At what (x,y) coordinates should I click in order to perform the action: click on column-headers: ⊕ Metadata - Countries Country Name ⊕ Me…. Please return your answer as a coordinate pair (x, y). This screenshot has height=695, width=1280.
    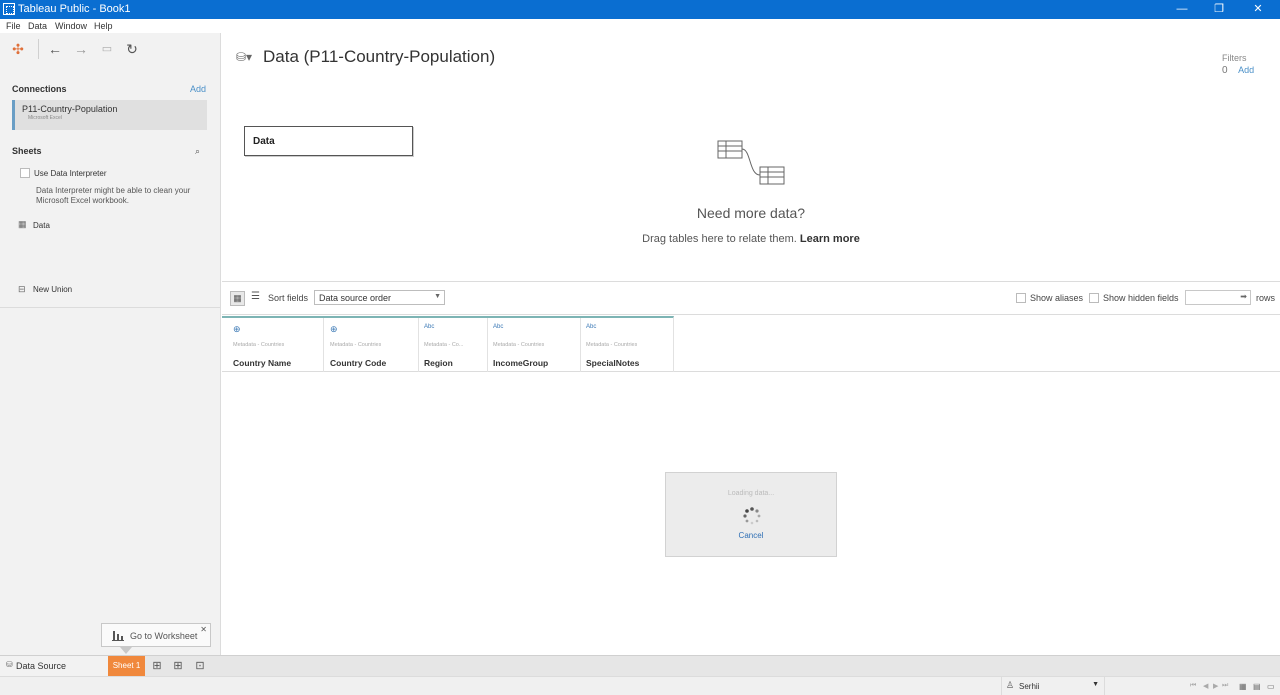
    Looking at the image, I should click on (751, 344).